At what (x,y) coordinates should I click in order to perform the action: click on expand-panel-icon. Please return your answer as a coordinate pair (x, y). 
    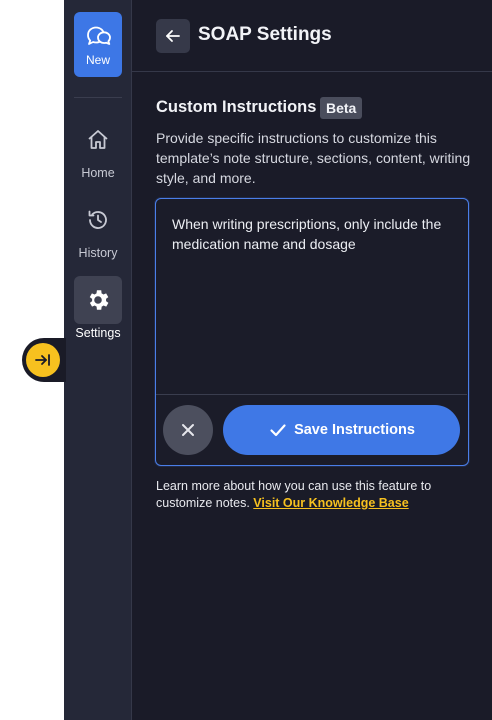
    Looking at the image, I should click on (43, 360).